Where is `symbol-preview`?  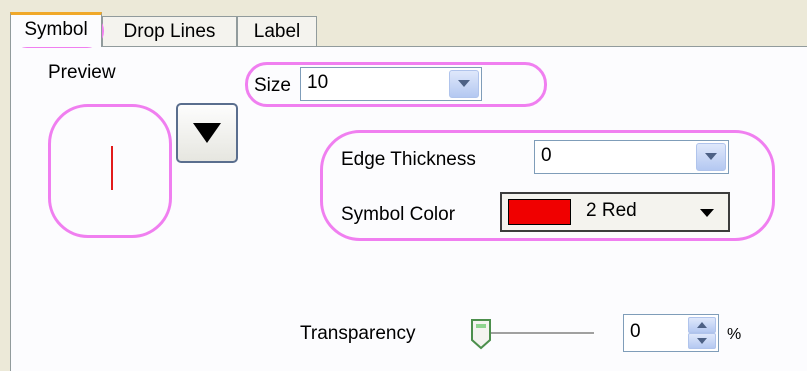
symbol-preview is located at coordinates (107, 117).